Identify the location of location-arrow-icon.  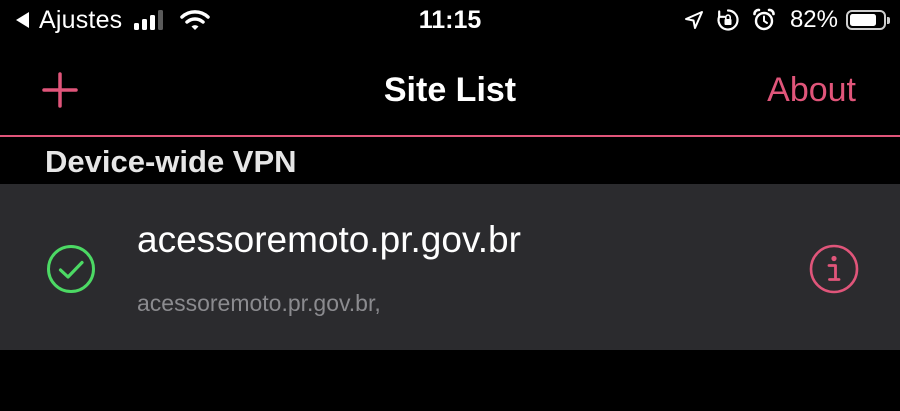
(694, 20).